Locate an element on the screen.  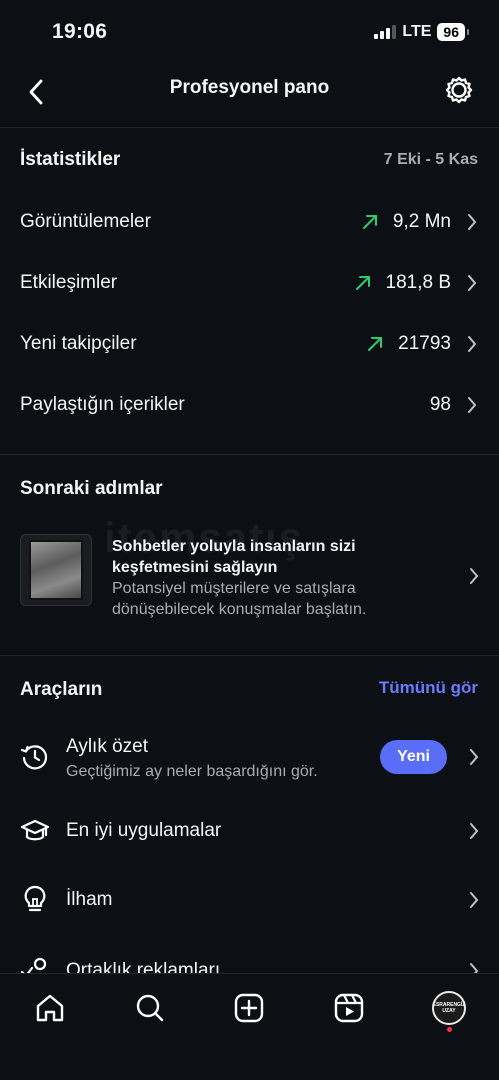
bottom-tab-bar: ESRARENGİZ UZAY is located at coordinates (249, 1026).